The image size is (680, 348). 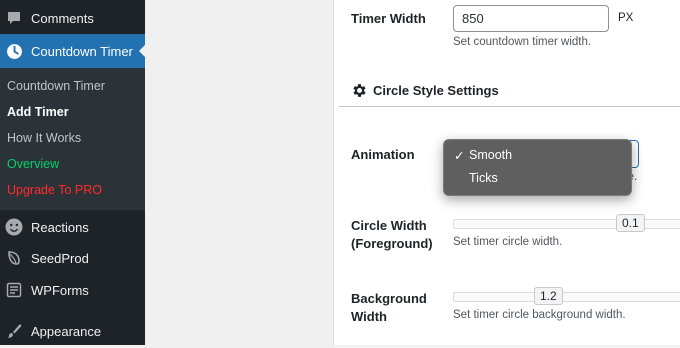 I want to click on menu-item-seedprod: SeedProd, so click(x=72, y=258).